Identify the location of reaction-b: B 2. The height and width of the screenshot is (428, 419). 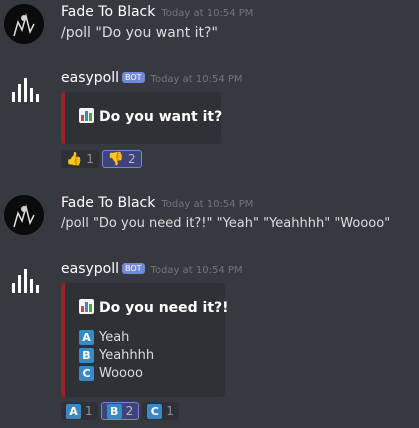
(120, 411).